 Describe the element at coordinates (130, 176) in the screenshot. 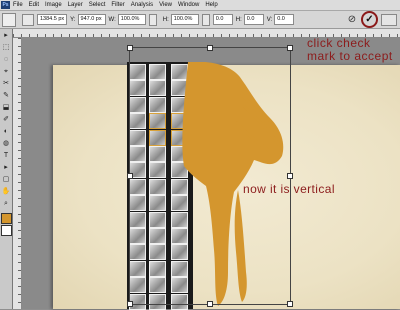

I see `transform-handle-middle-left` at that location.